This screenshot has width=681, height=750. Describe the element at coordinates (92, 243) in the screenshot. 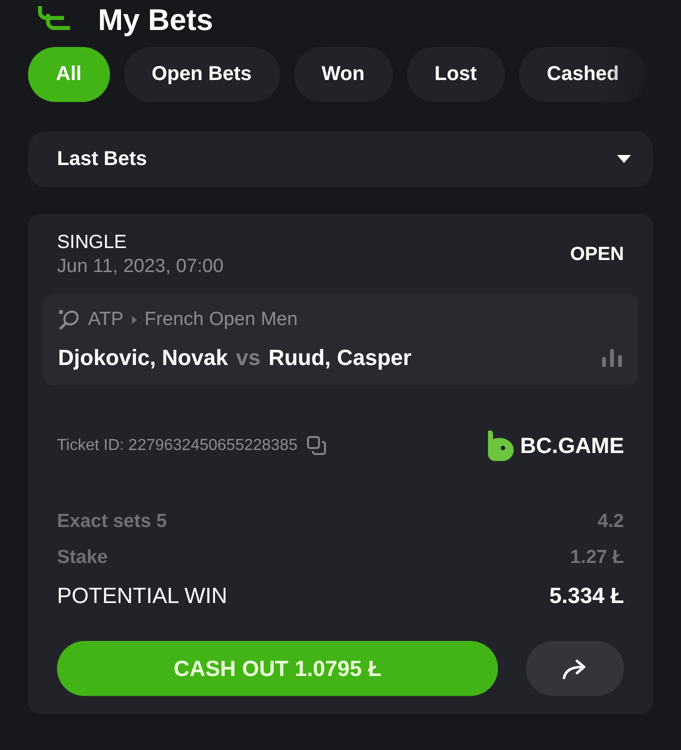

I see `bet-type: SINGLE` at that location.